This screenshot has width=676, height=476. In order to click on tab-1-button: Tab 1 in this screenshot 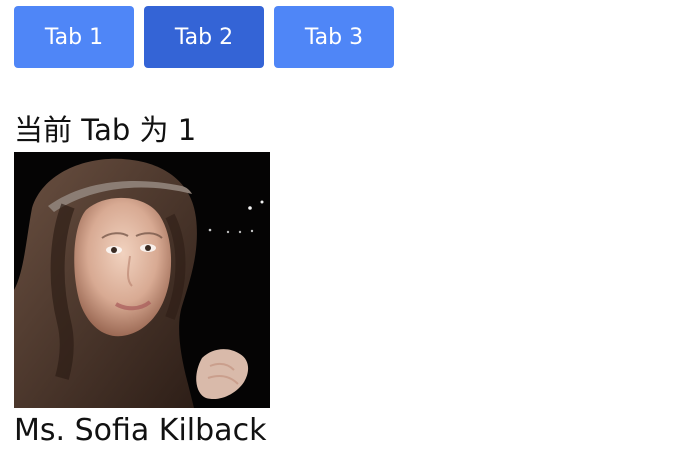, I will do `click(74, 37)`.